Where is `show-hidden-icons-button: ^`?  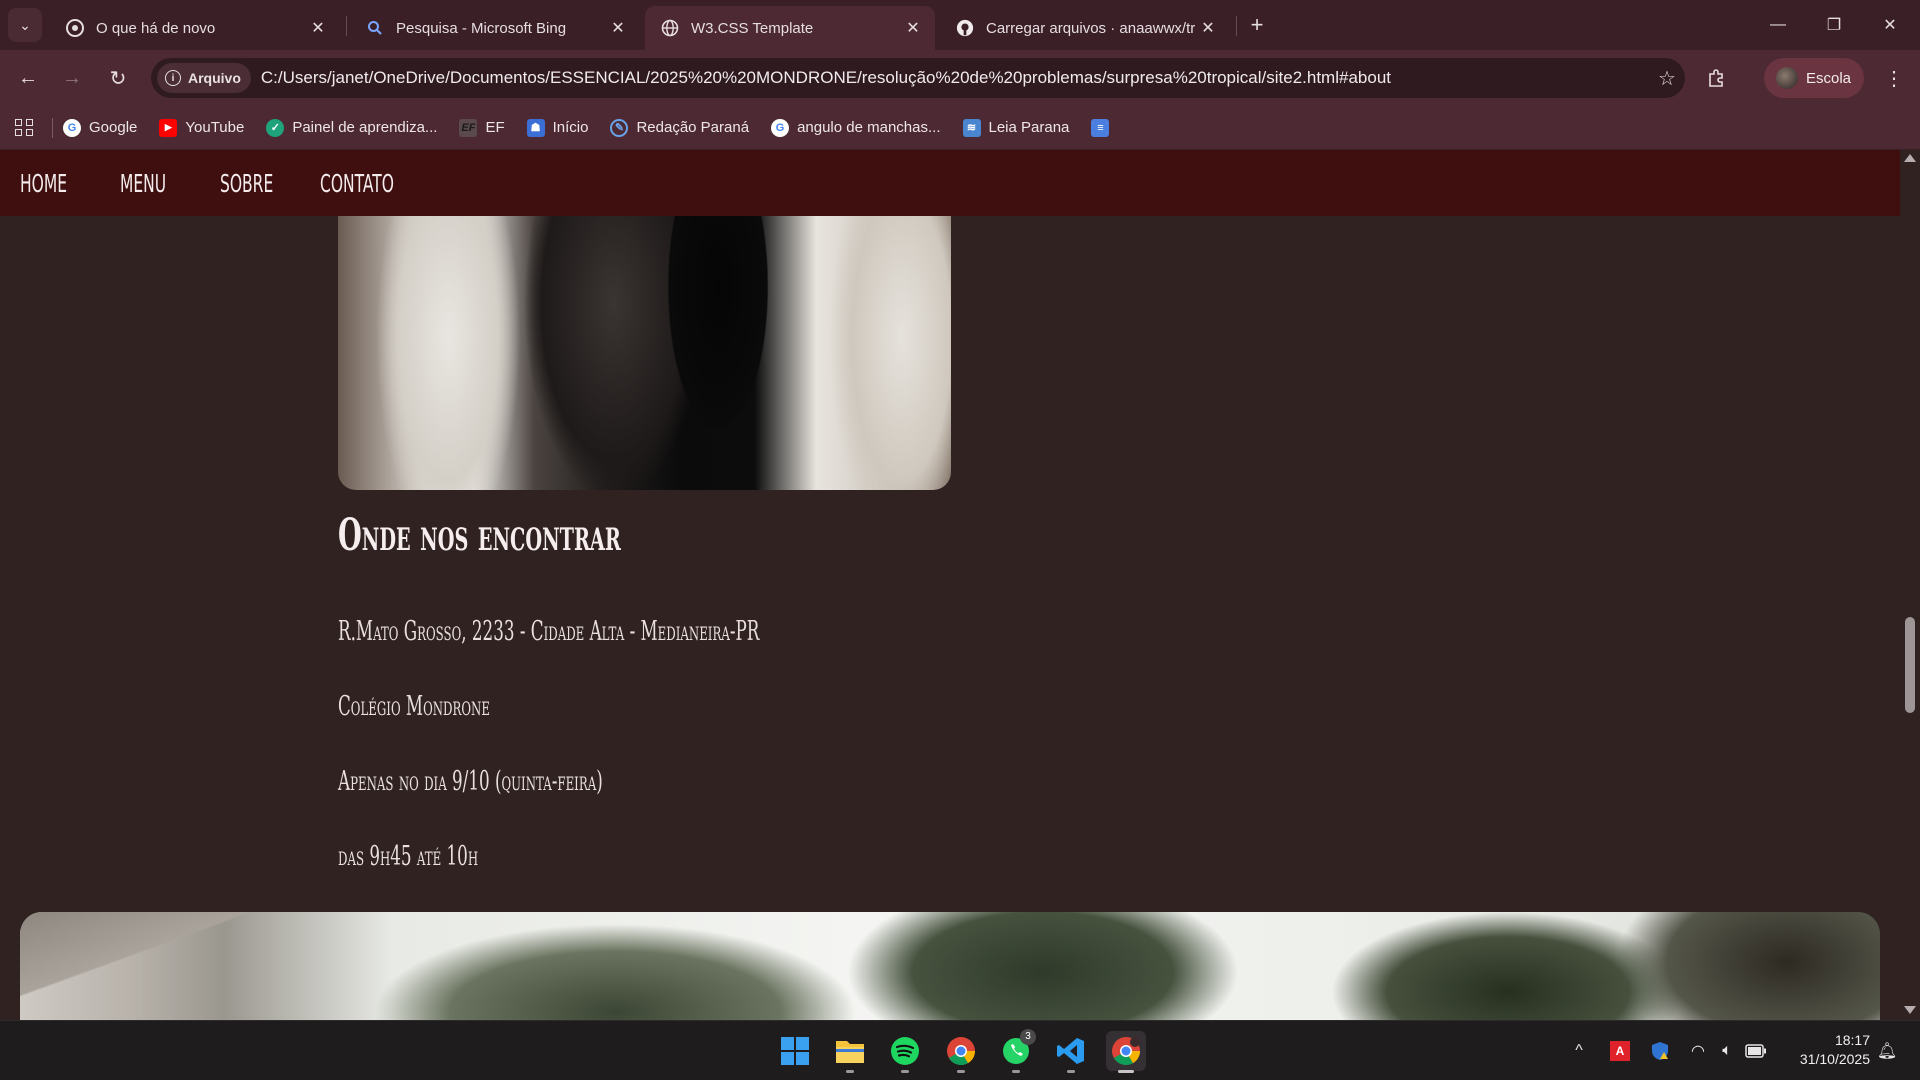 show-hidden-icons-button: ^ is located at coordinates (1579, 1051).